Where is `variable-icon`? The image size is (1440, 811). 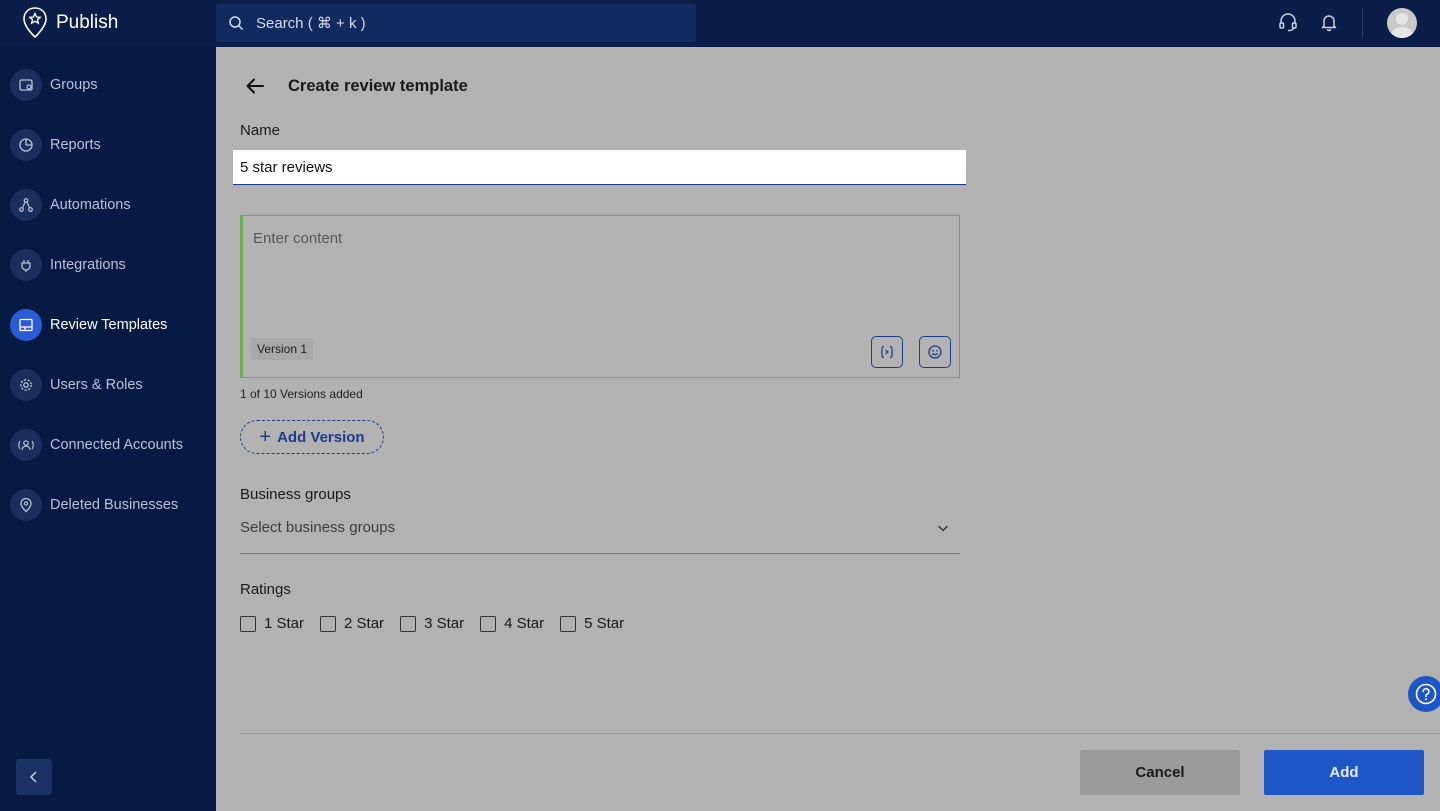
variable-icon is located at coordinates (887, 352).